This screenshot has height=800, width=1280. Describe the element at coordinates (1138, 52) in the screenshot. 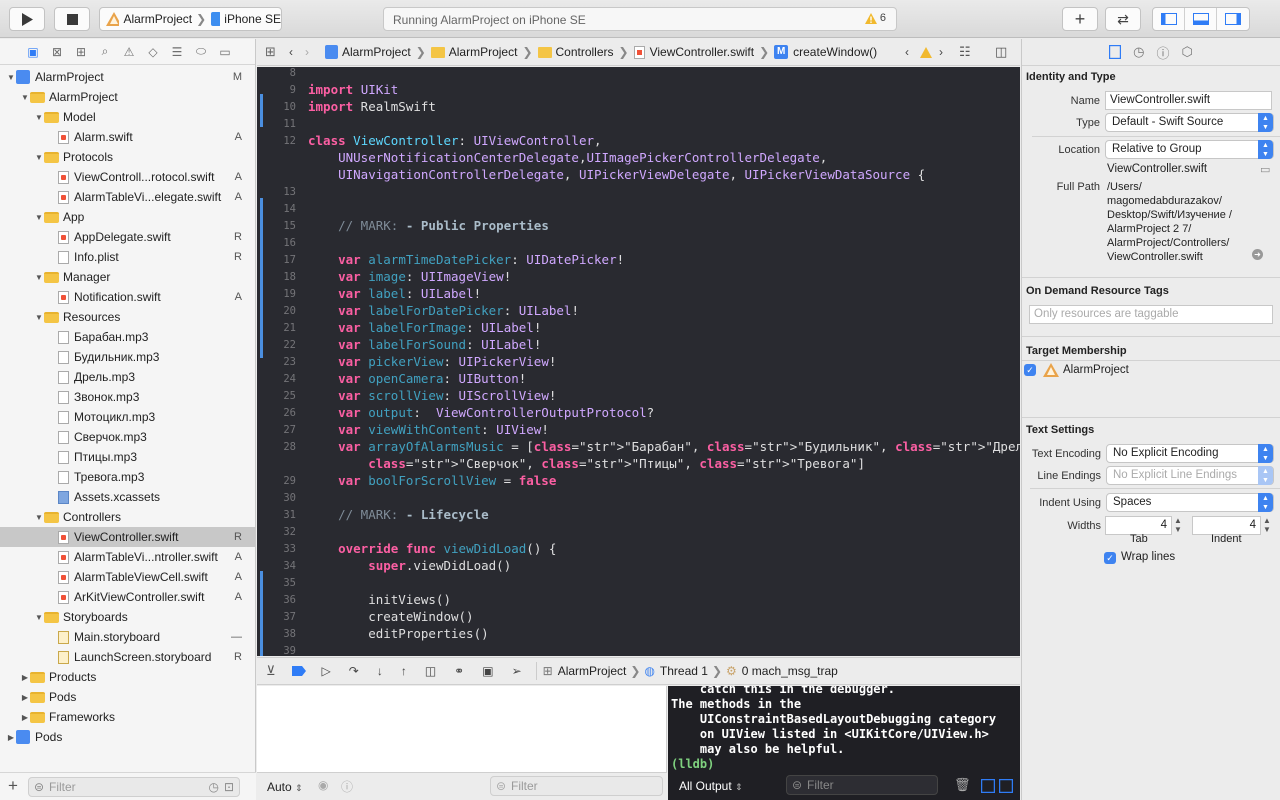

I see `history-clock-icon: ◷` at that location.